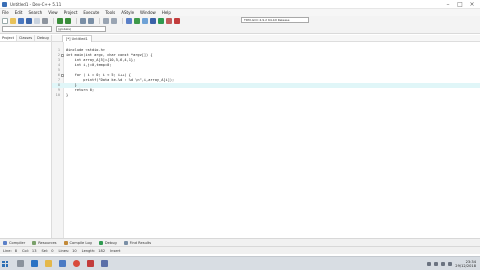 This screenshot has height=270, width=480. I want to click on tab-resources: Resources, so click(44, 242).